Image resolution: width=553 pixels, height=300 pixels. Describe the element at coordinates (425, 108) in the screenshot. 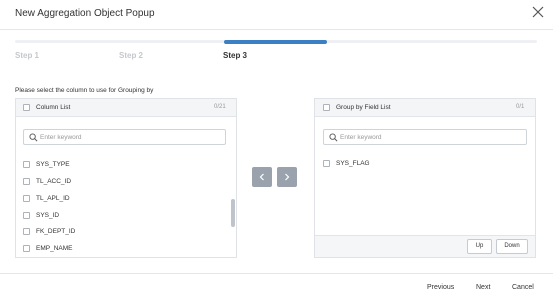

I see `group-list-header: Group by Field List 0/1` at that location.